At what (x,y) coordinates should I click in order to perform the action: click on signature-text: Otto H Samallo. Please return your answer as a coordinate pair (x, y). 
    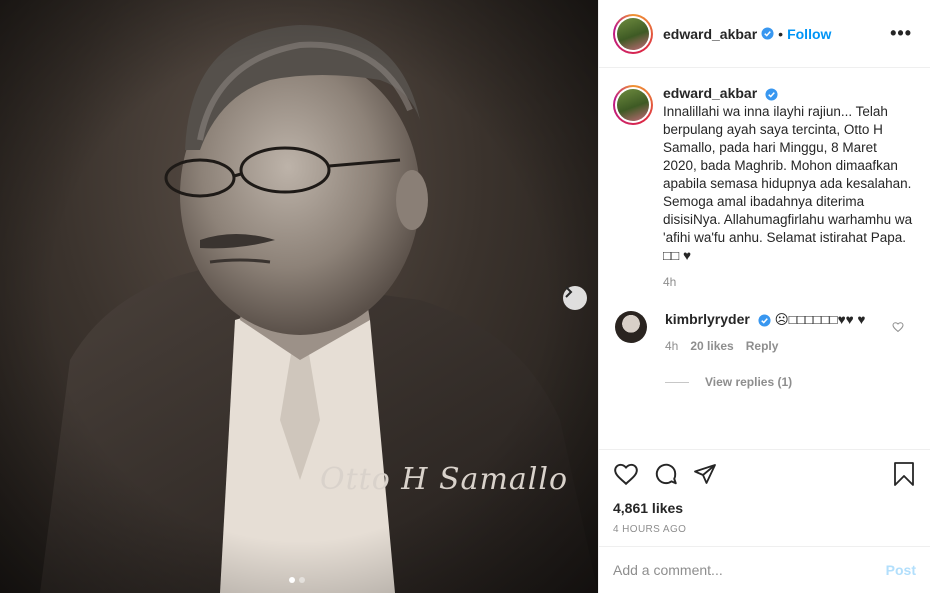
    Looking at the image, I should click on (444, 479).